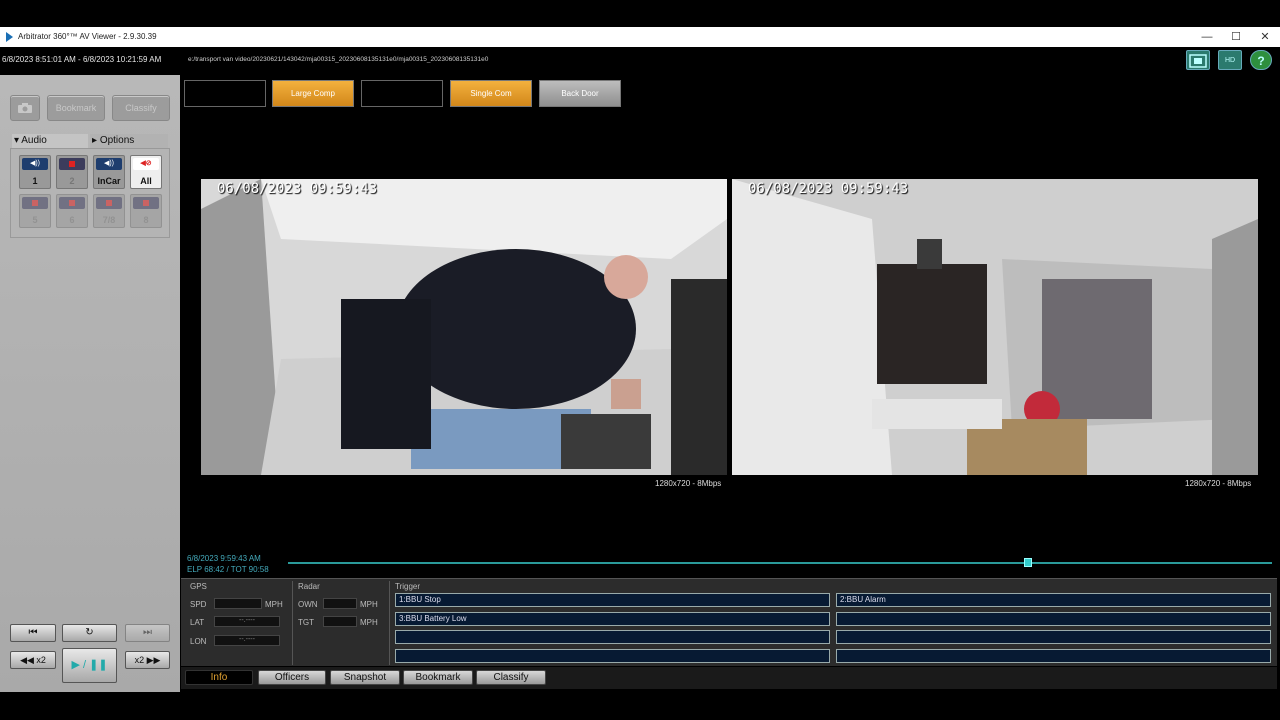 Image resolution: width=1280 pixels, height=720 pixels. Describe the element at coordinates (238, 603) in the screenshot. I see `spd-field` at that location.